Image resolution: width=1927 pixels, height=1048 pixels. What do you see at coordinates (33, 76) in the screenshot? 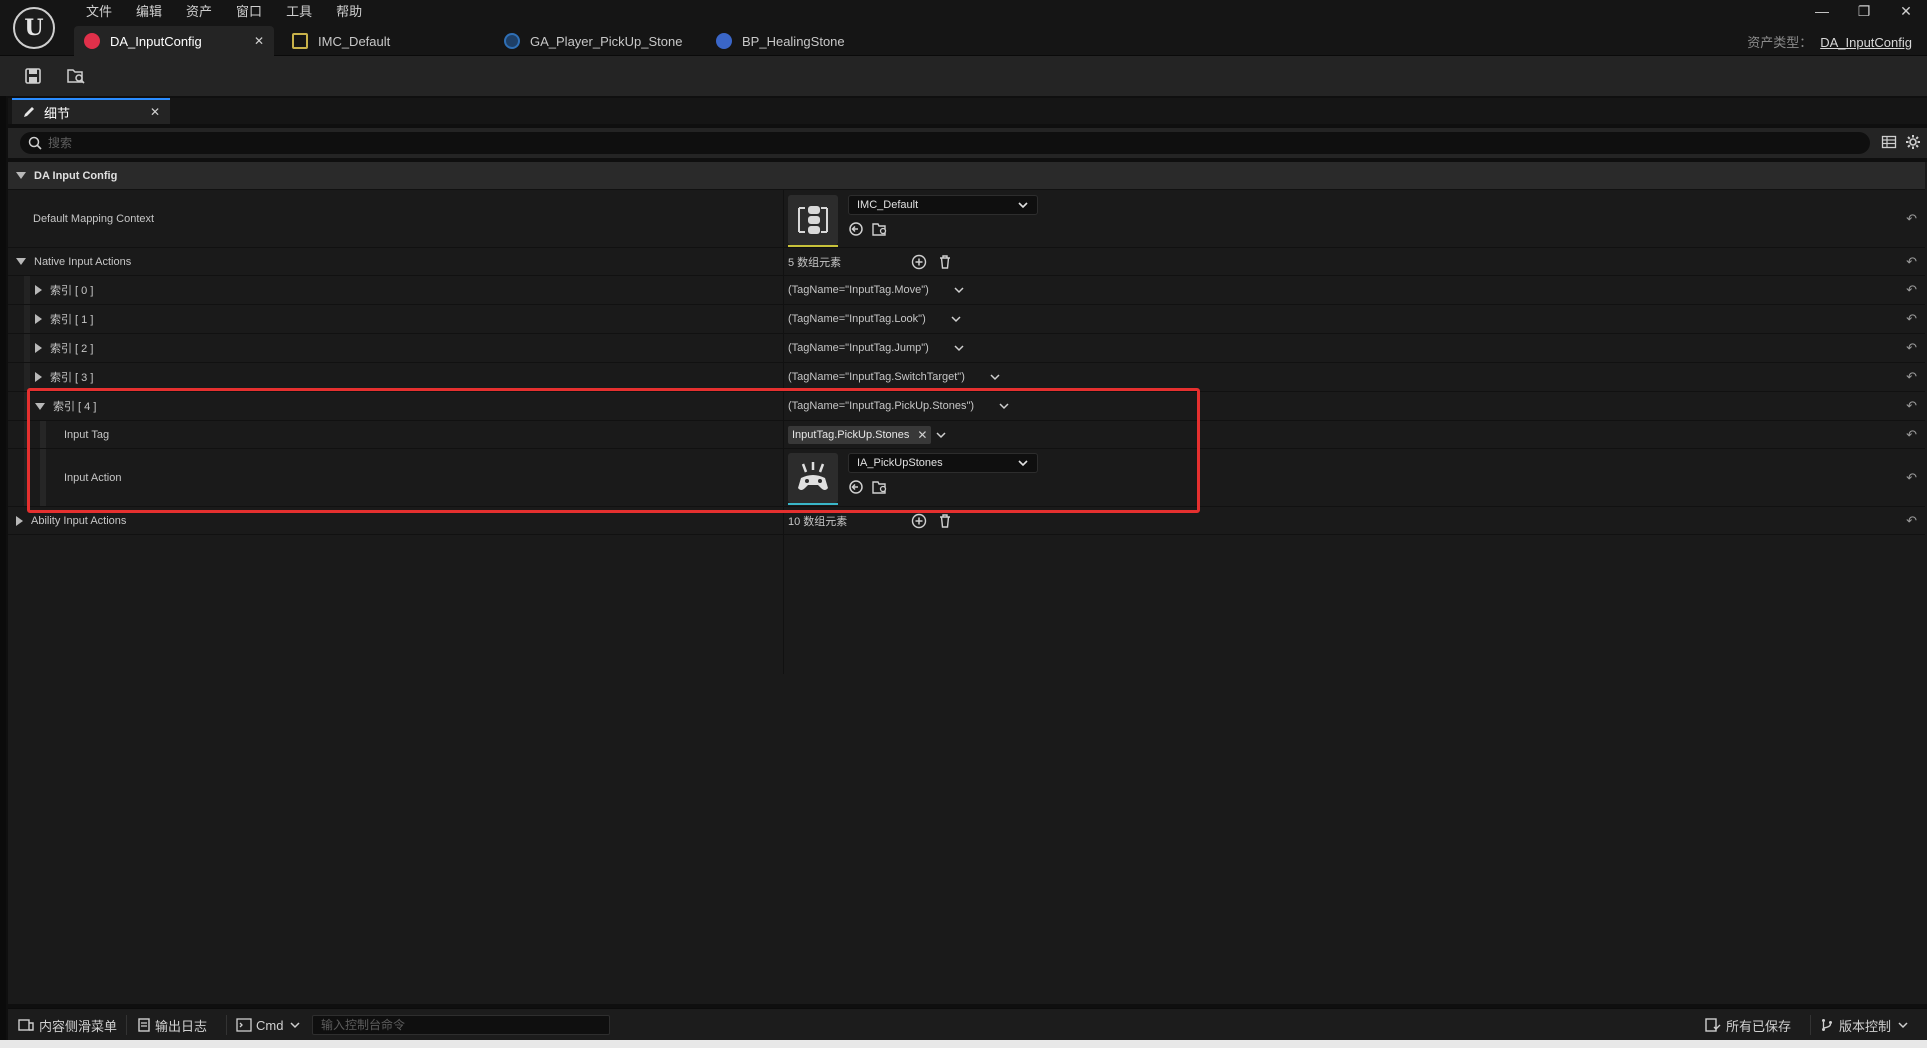
I see `save-icon` at bounding box center [33, 76].